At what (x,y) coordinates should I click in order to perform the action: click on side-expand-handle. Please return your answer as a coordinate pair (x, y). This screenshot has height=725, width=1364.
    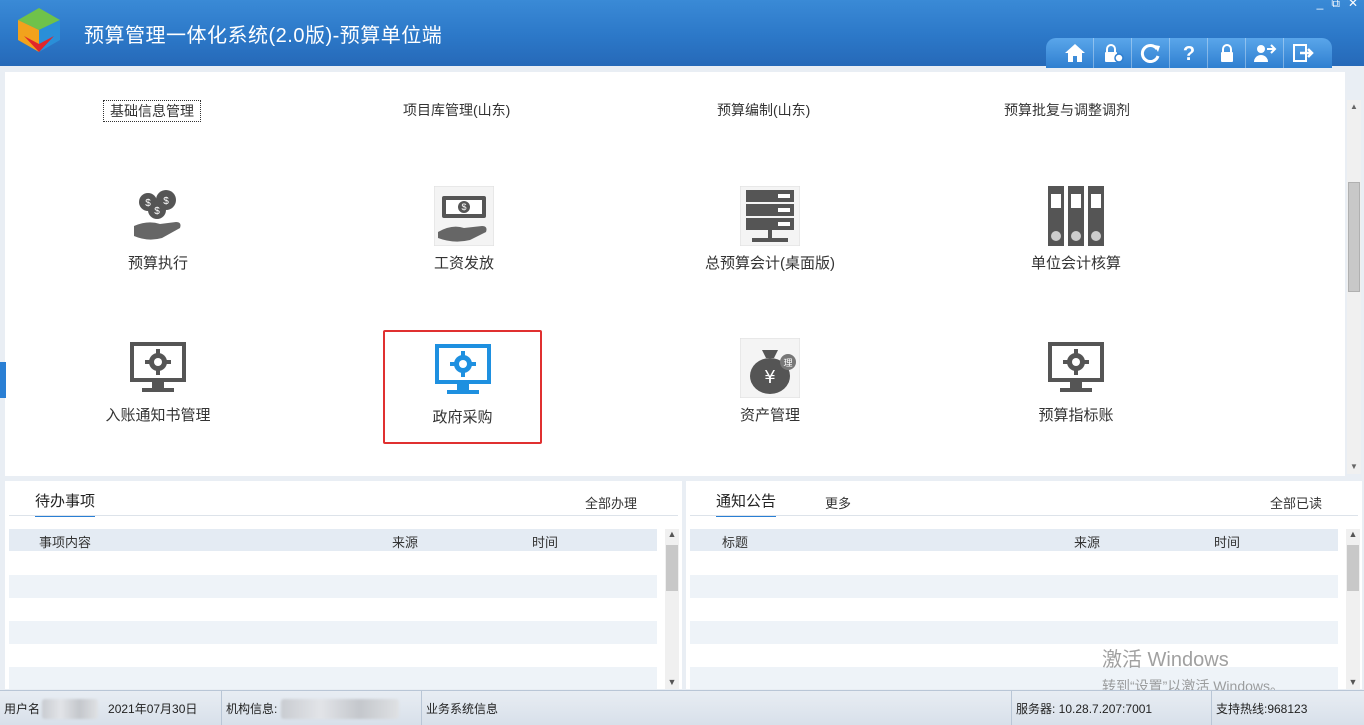
    Looking at the image, I should click on (3, 380).